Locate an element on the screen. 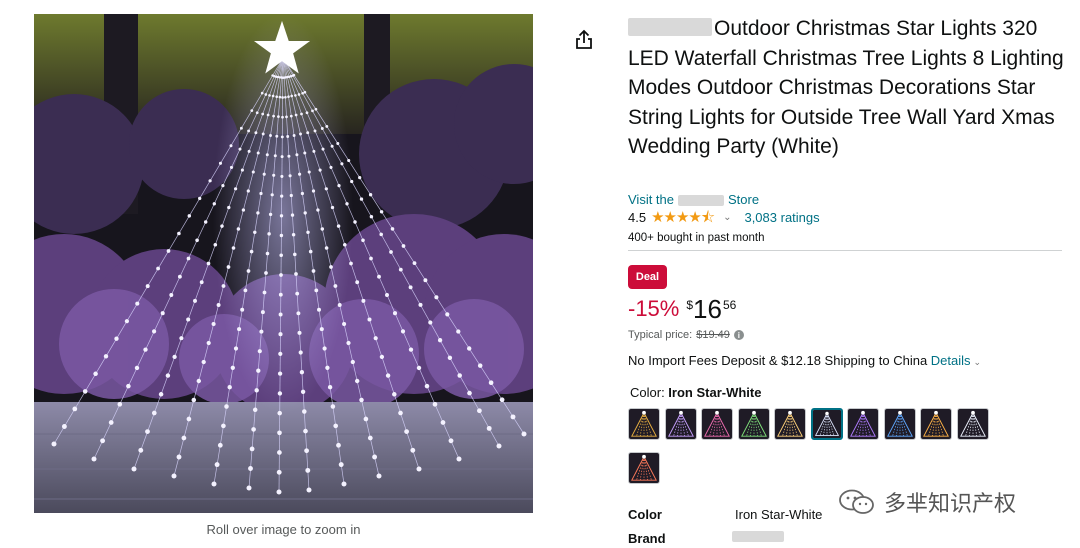 The height and width of the screenshot is (548, 1080). price-whole: 16 is located at coordinates (707, 309).